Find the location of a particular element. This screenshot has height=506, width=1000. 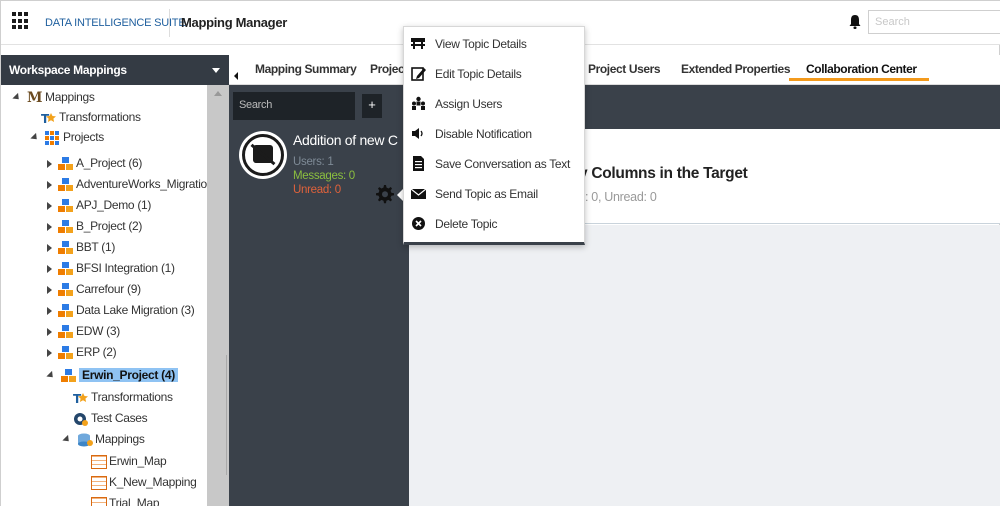

topic-unread-count: Unread: 0 is located at coordinates (317, 190).